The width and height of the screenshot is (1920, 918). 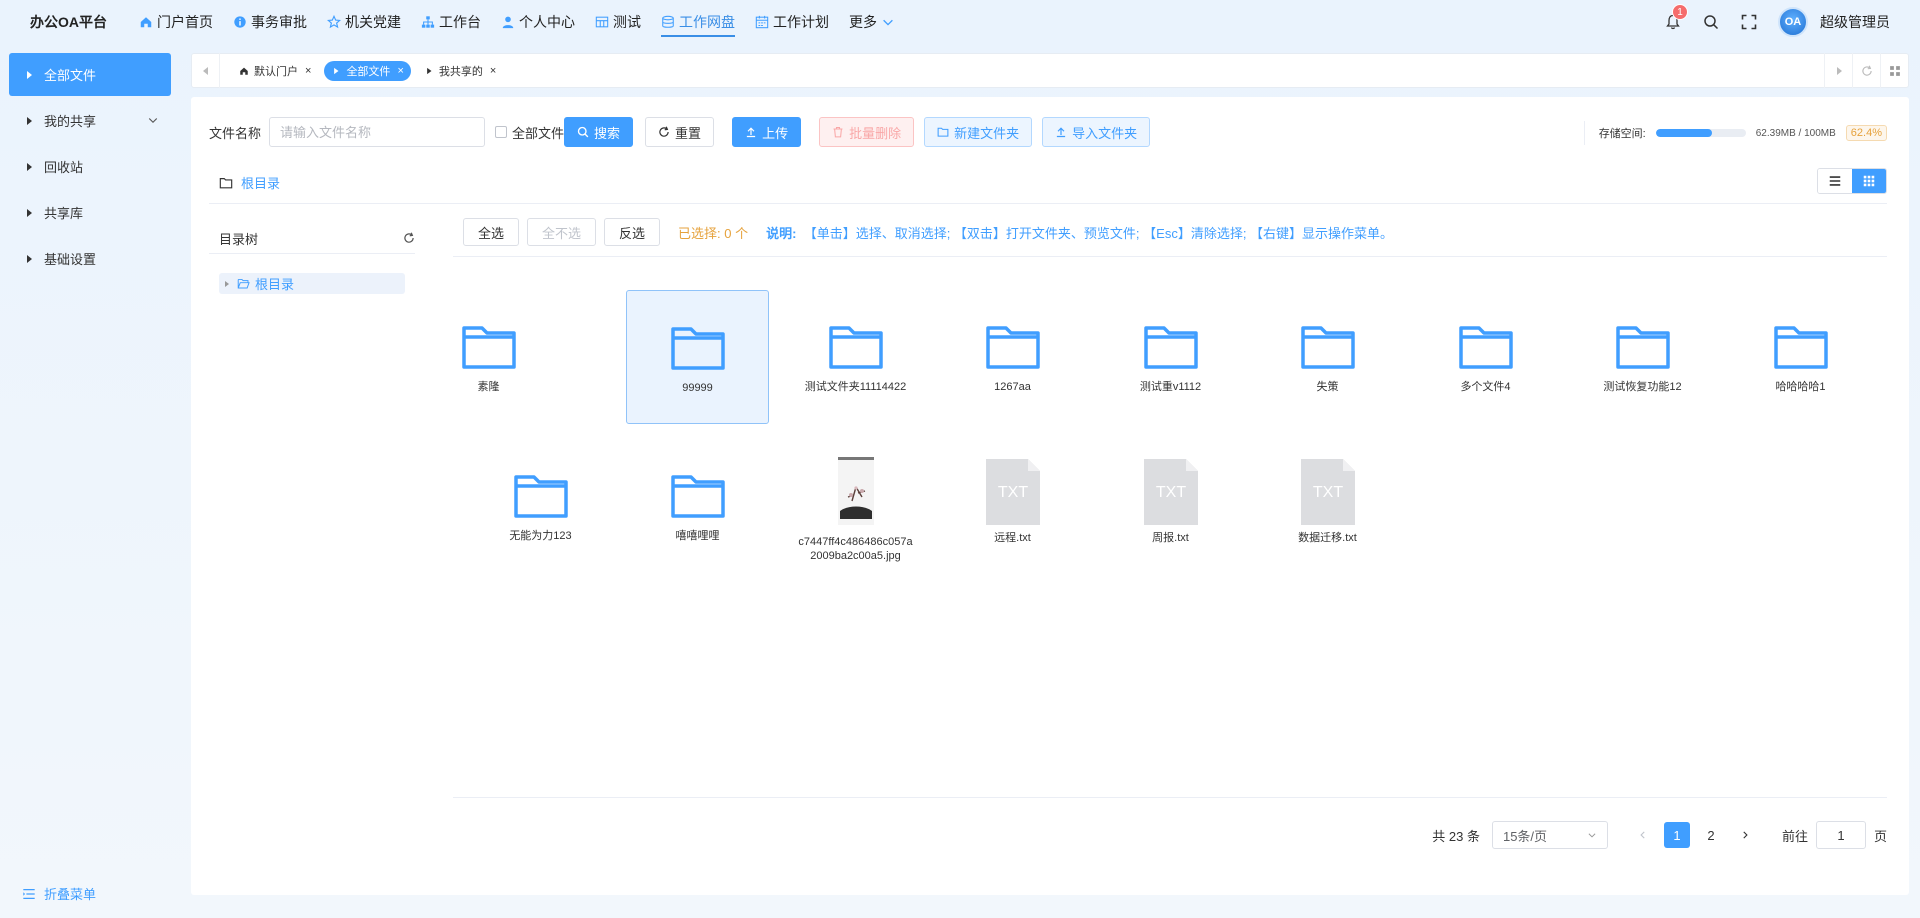 I want to click on refresh-tab-button, so click(x=1866, y=70).